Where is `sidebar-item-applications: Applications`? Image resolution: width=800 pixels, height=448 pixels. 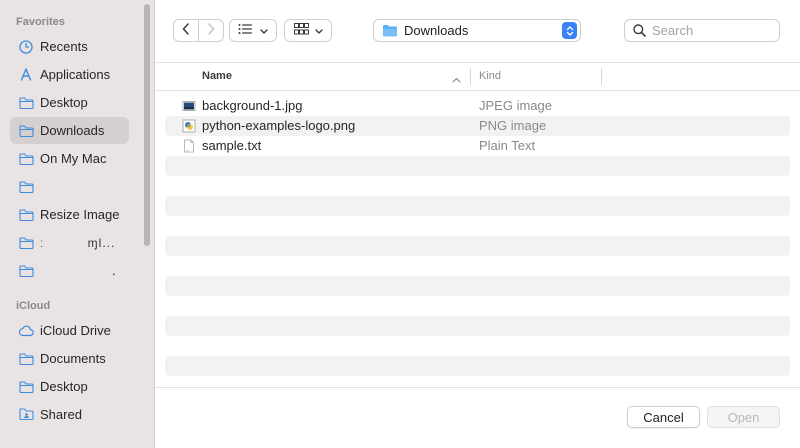 sidebar-item-applications: Applications is located at coordinates (69, 74).